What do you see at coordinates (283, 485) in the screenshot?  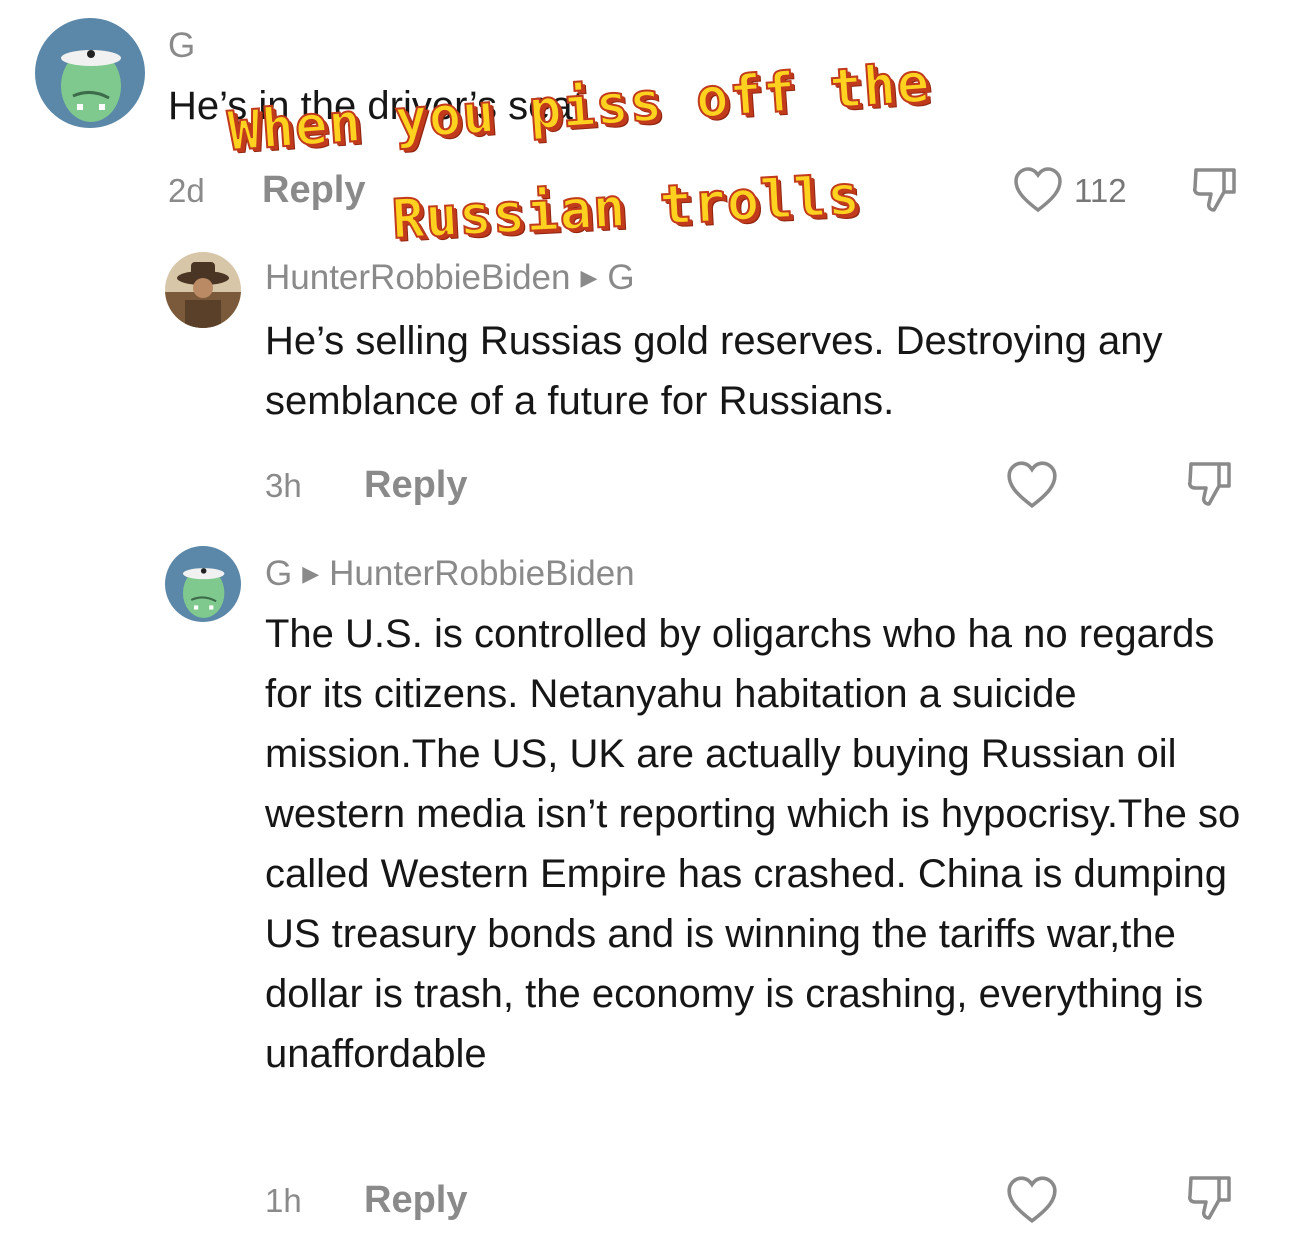 I see `comment-timestamp: 3h` at bounding box center [283, 485].